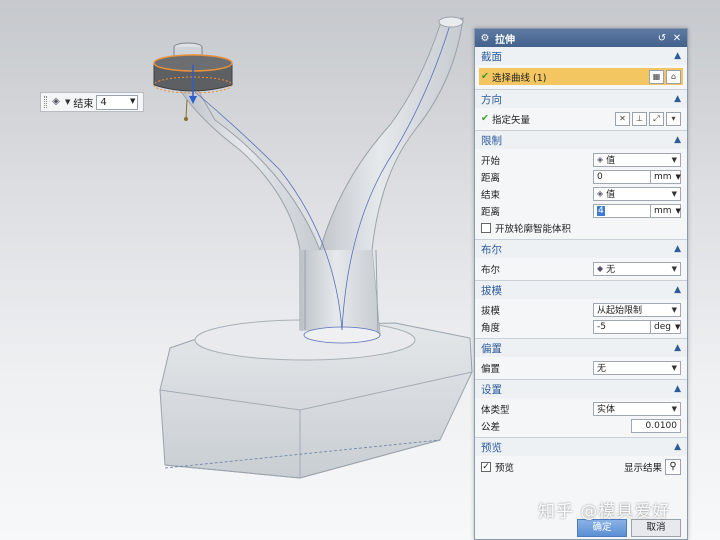  I want to click on section-limits-header: 限制 ▲, so click(581, 140).